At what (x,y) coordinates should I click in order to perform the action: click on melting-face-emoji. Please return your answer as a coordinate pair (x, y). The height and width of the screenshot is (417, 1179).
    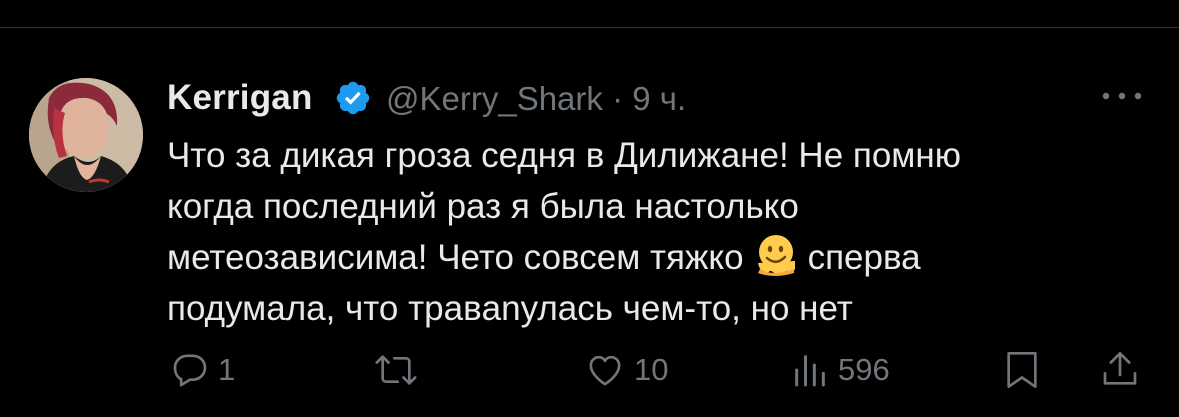
    Looking at the image, I should click on (776, 255).